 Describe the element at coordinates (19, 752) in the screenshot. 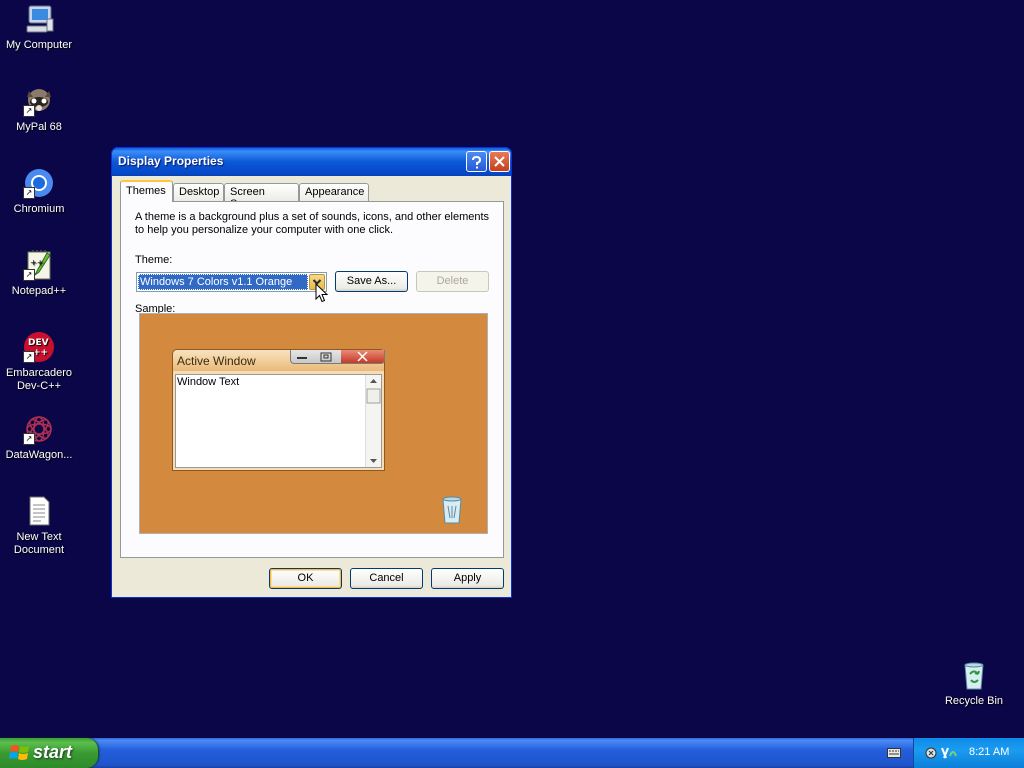

I see `windows-logo-icon` at that location.